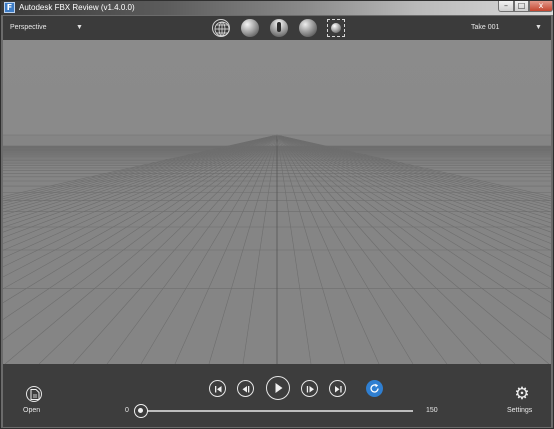 The height and width of the screenshot is (429, 554). I want to click on light-bulb-sphere-icon, so click(279, 28).